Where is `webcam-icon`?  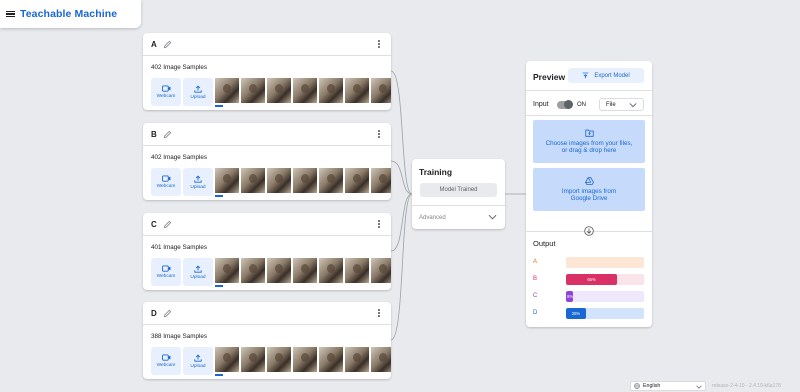 webcam-icon is located at coordinates (165, 88).